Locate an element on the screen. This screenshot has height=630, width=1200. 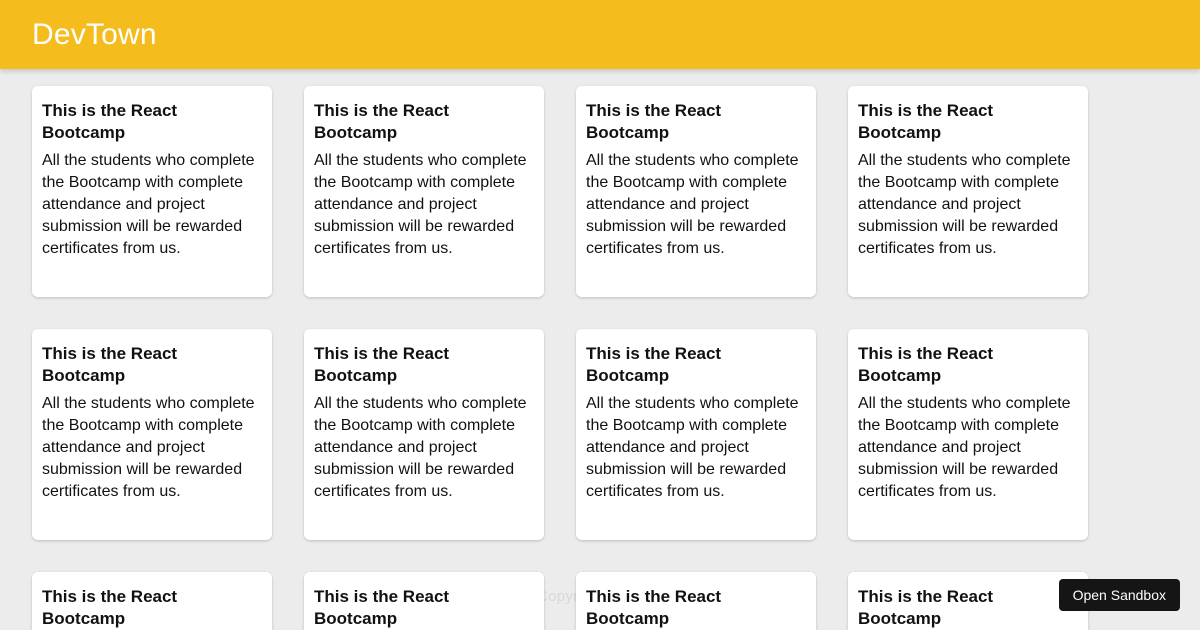
app-header: DevTown is located at coordinates (600, 34).